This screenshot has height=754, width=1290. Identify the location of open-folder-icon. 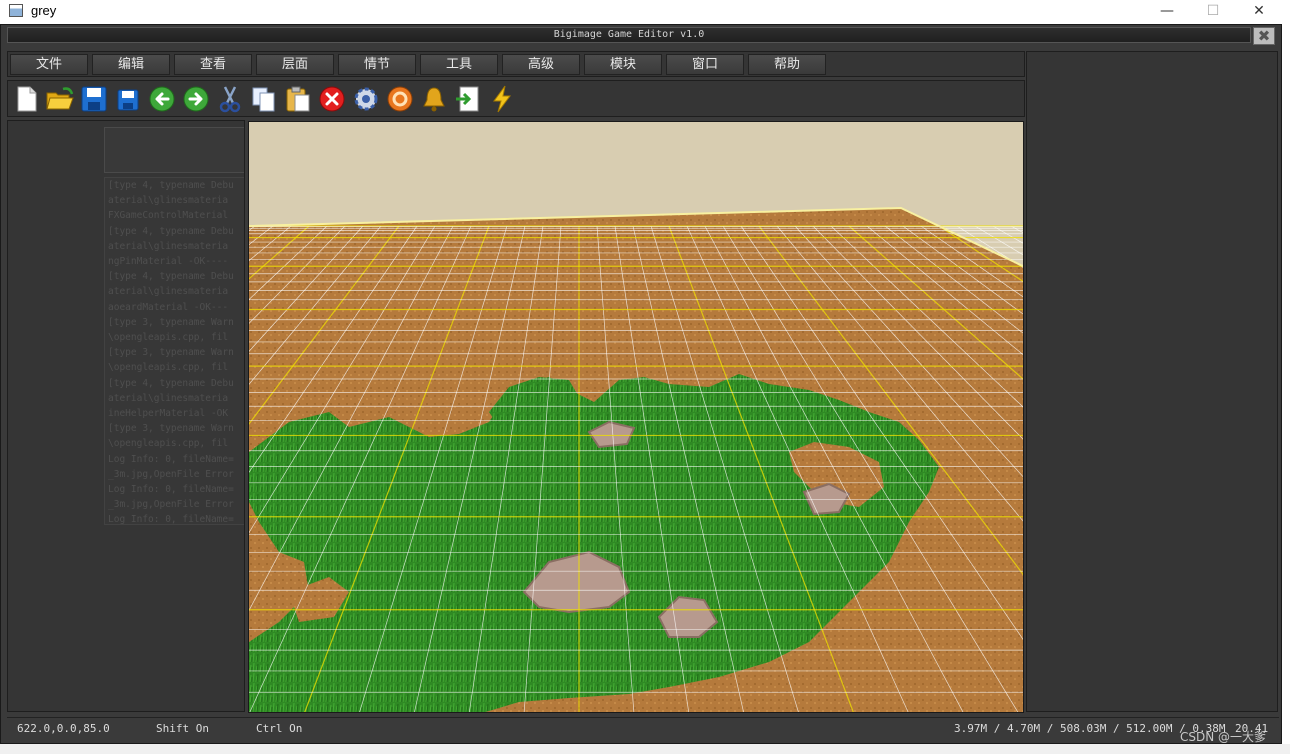
(60, 99).